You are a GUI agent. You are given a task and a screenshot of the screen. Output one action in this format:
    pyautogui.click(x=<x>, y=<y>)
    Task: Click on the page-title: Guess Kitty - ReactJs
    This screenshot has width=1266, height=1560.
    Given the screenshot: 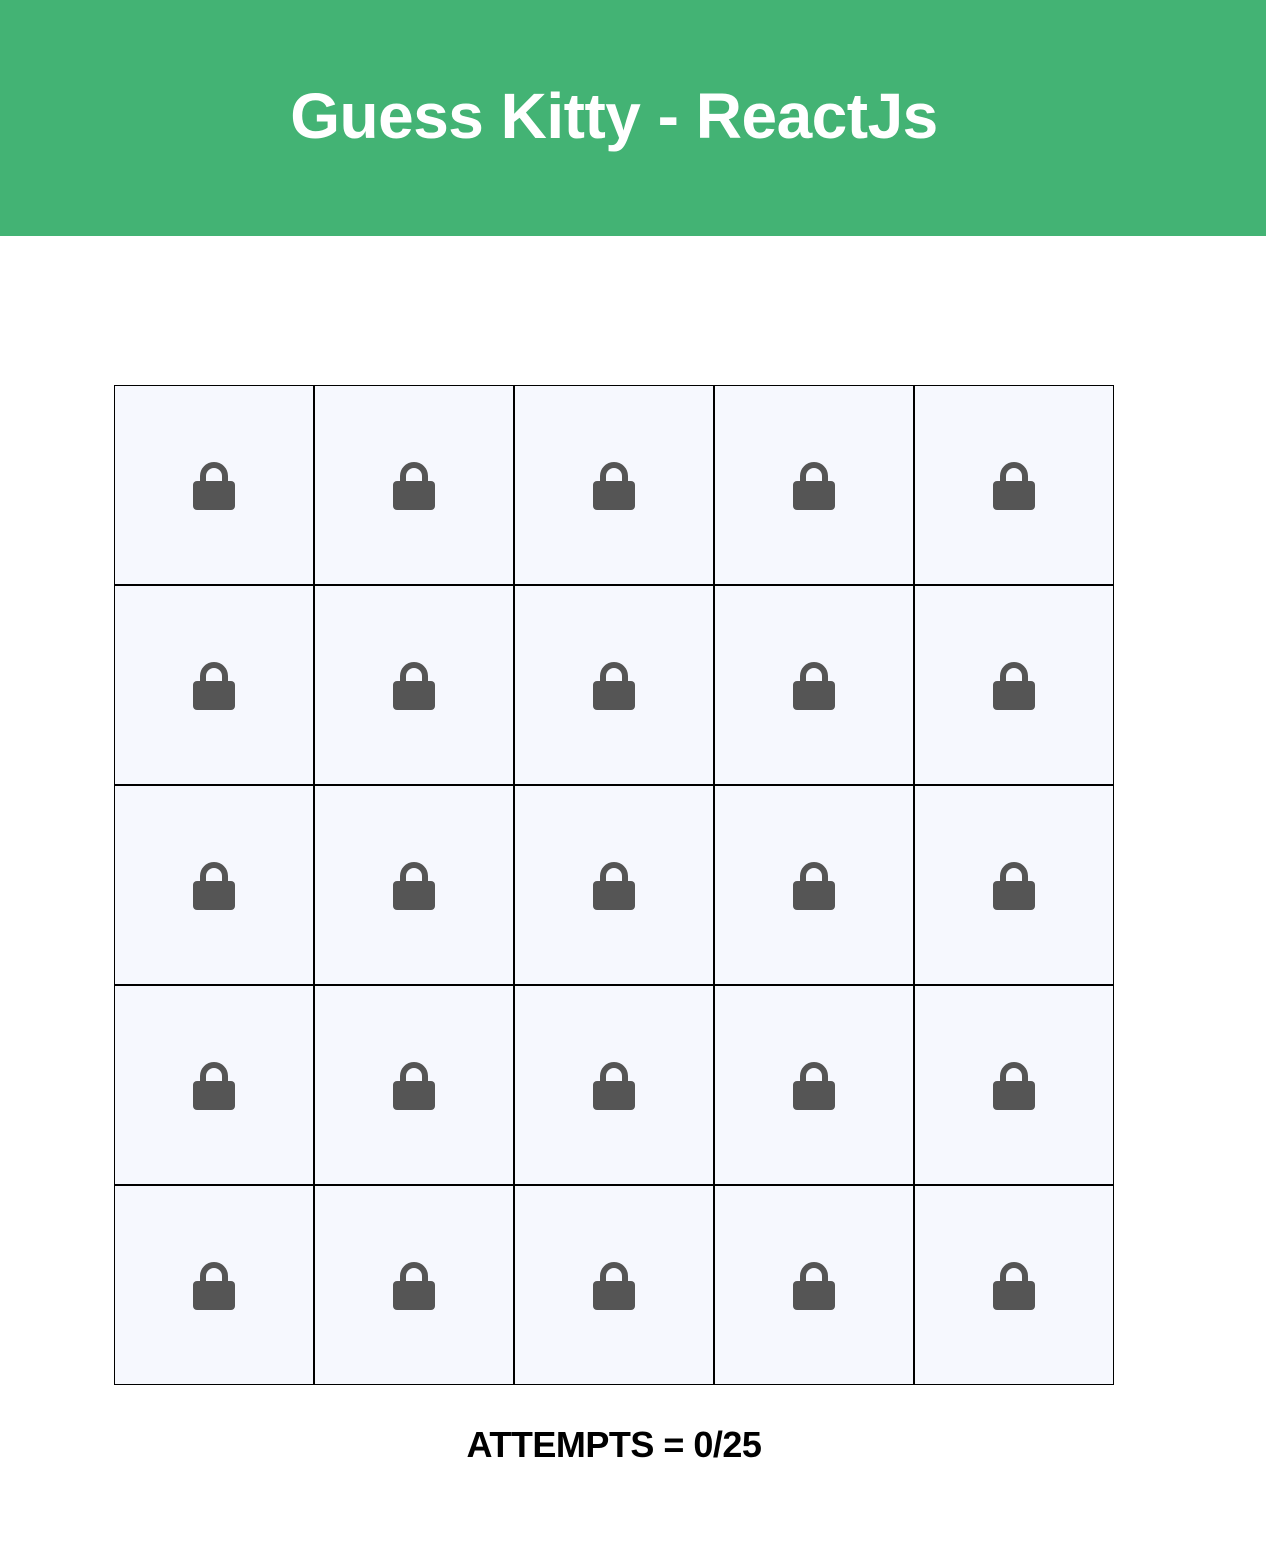 What is the action you would take?
    pyautogui.click(x=614, y=116)
    